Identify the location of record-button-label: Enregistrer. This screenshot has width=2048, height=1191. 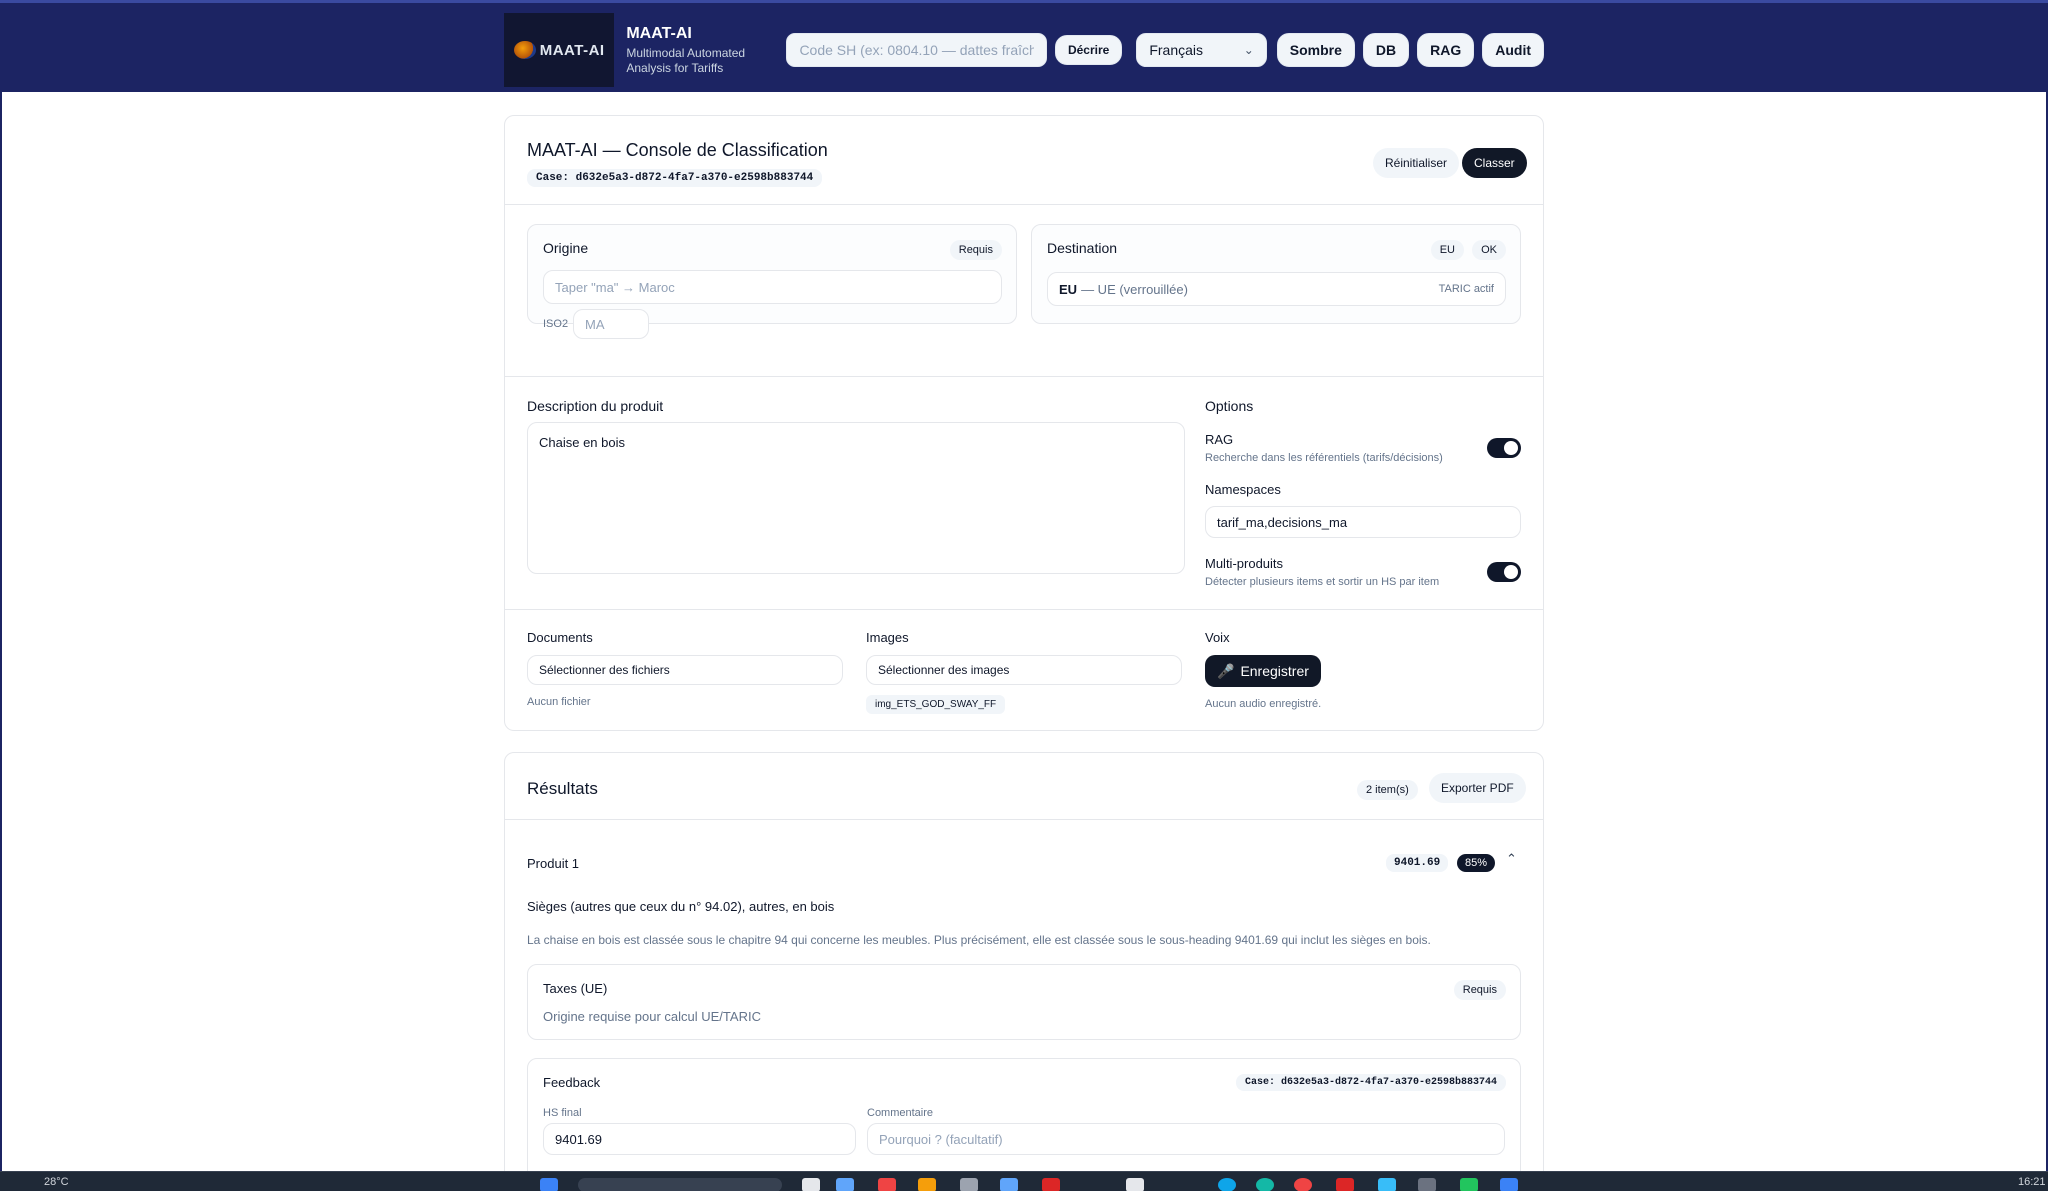
(1274, 671).